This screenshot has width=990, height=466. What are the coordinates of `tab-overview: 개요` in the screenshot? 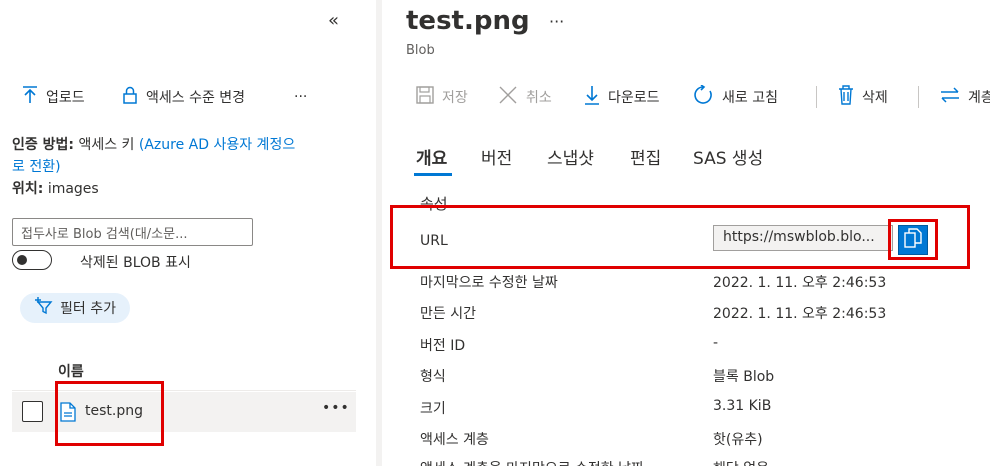 It's located at (431, 156).